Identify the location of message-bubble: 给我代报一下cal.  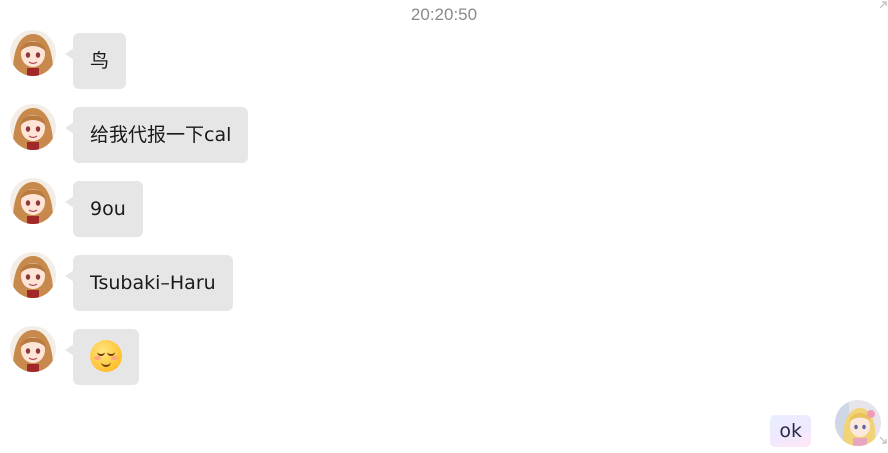
(156, 135).